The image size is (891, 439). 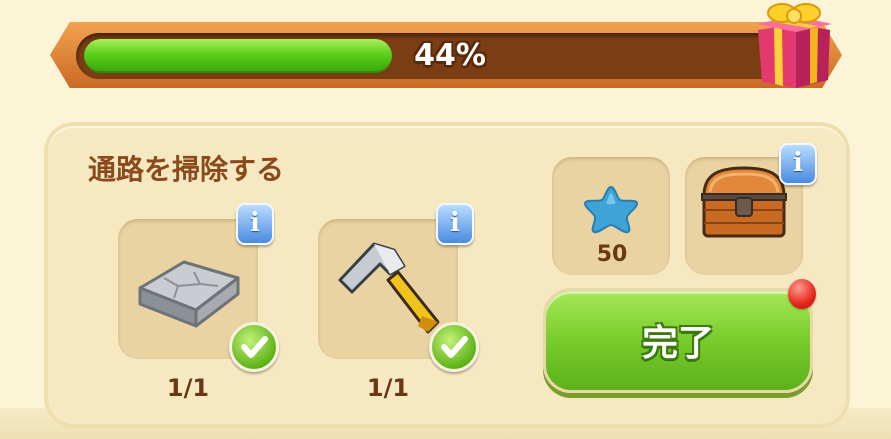 I want to click on task-title: 通路を掃除する, so click(x=186, y=169).